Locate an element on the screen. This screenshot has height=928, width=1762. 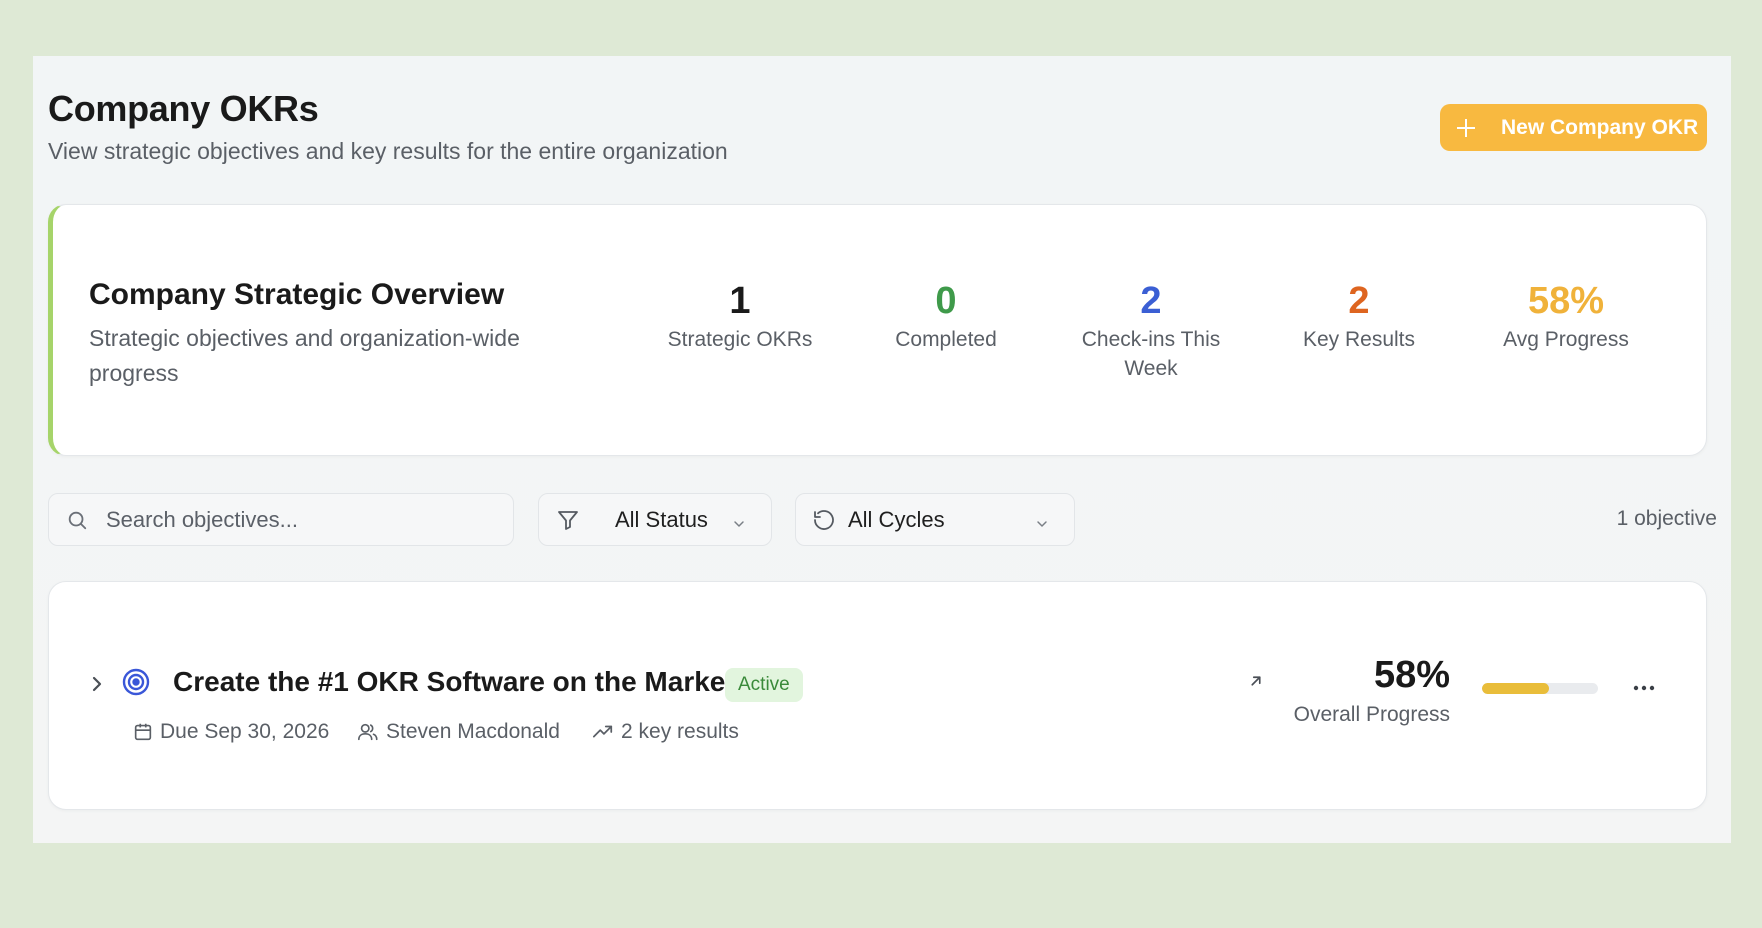
refresh-icon is located at coordinates (824, 523).